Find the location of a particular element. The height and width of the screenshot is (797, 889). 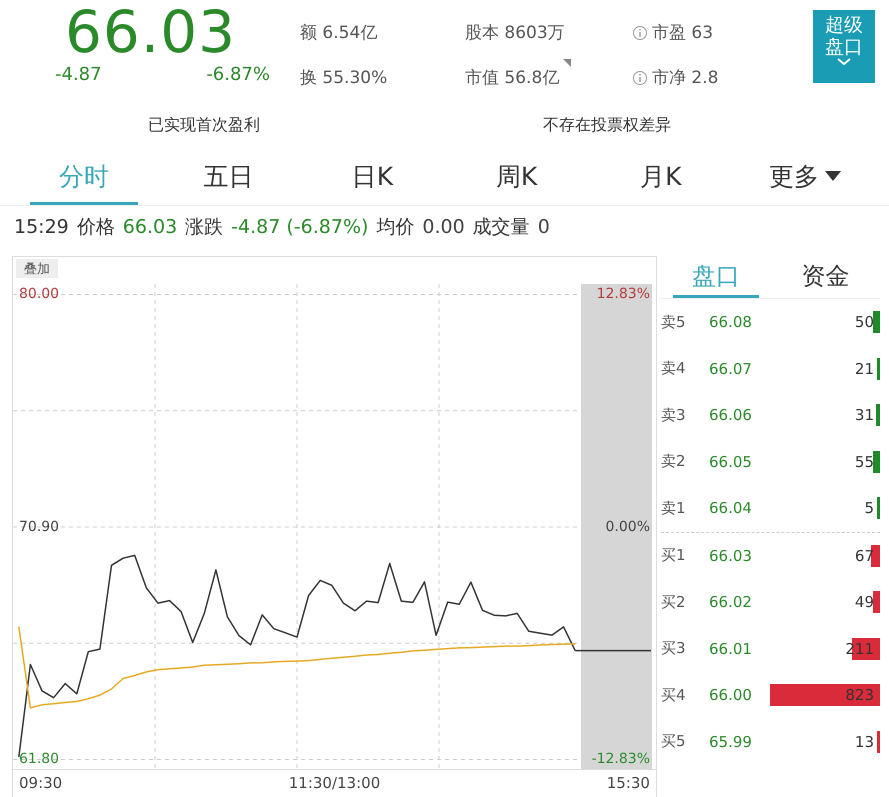

order-volume: 31 is located at coordinates (864, 415).